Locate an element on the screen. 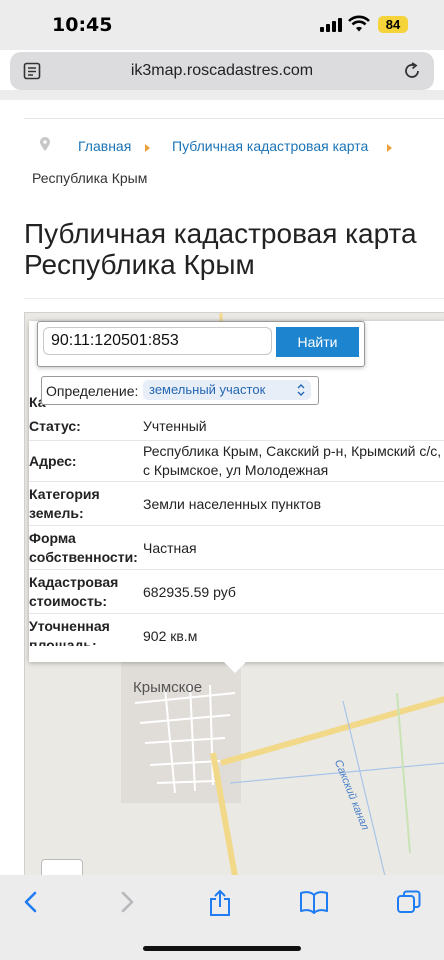 Image resolution: width=444 pixels, height=960 pixels. status-value: Учтенный is located at coordinates (175, 426).